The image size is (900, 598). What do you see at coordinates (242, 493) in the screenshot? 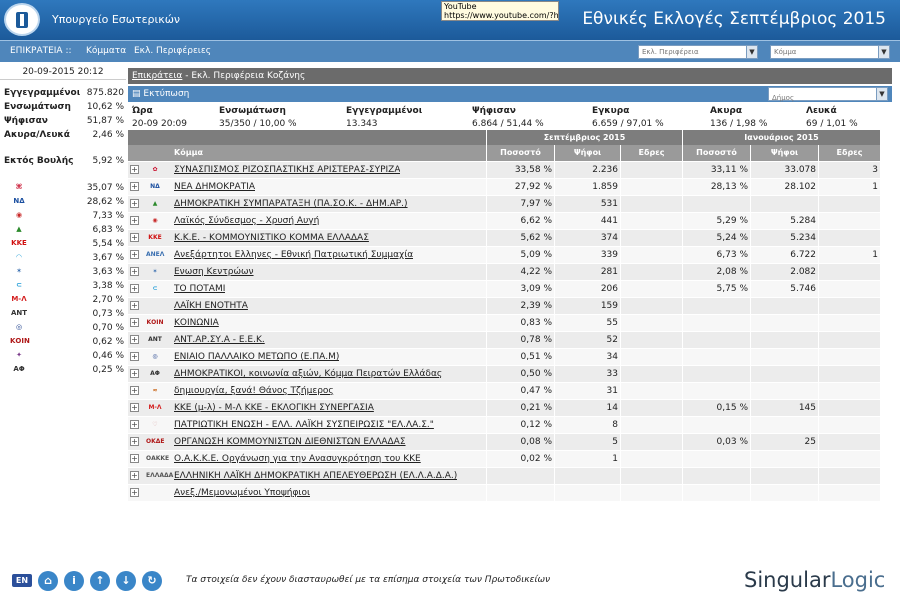
I see `party-name-link: Ανεξ./Μεμονωμένοι Υποψήφιοι` at bounding box center [242, 493].